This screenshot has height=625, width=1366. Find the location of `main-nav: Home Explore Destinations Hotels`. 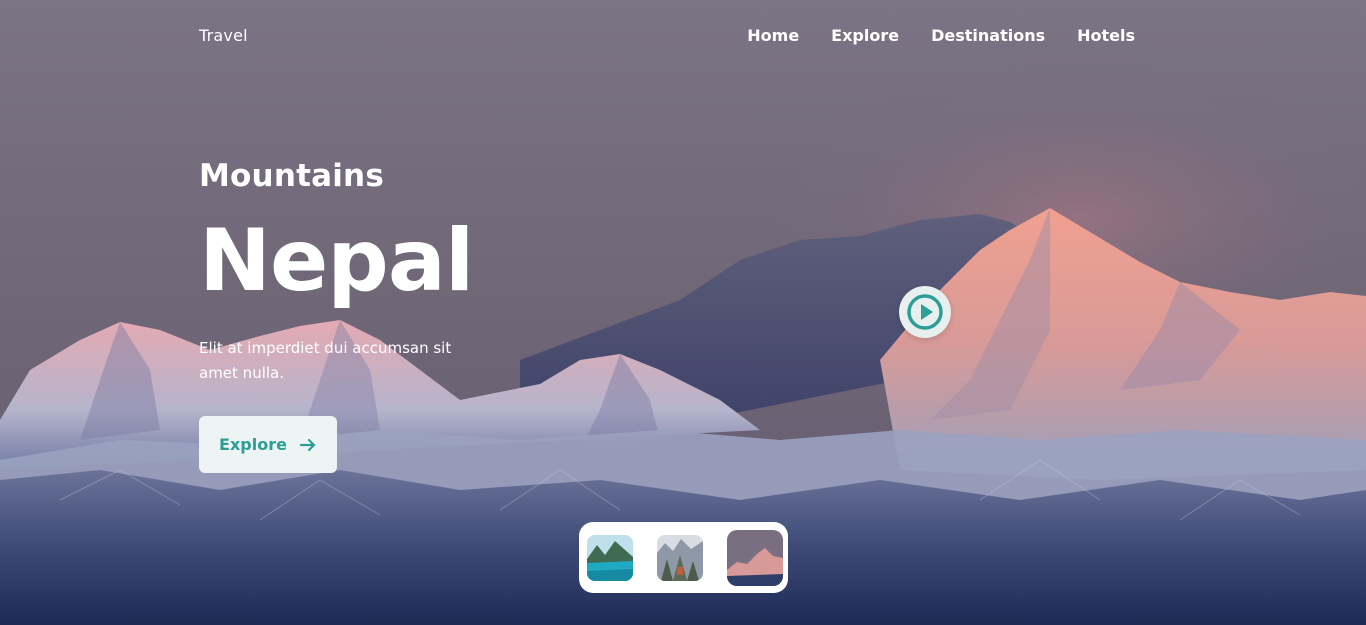

main-nav: Home Explore Destinations Hotels is located at coordinates (941, 35).